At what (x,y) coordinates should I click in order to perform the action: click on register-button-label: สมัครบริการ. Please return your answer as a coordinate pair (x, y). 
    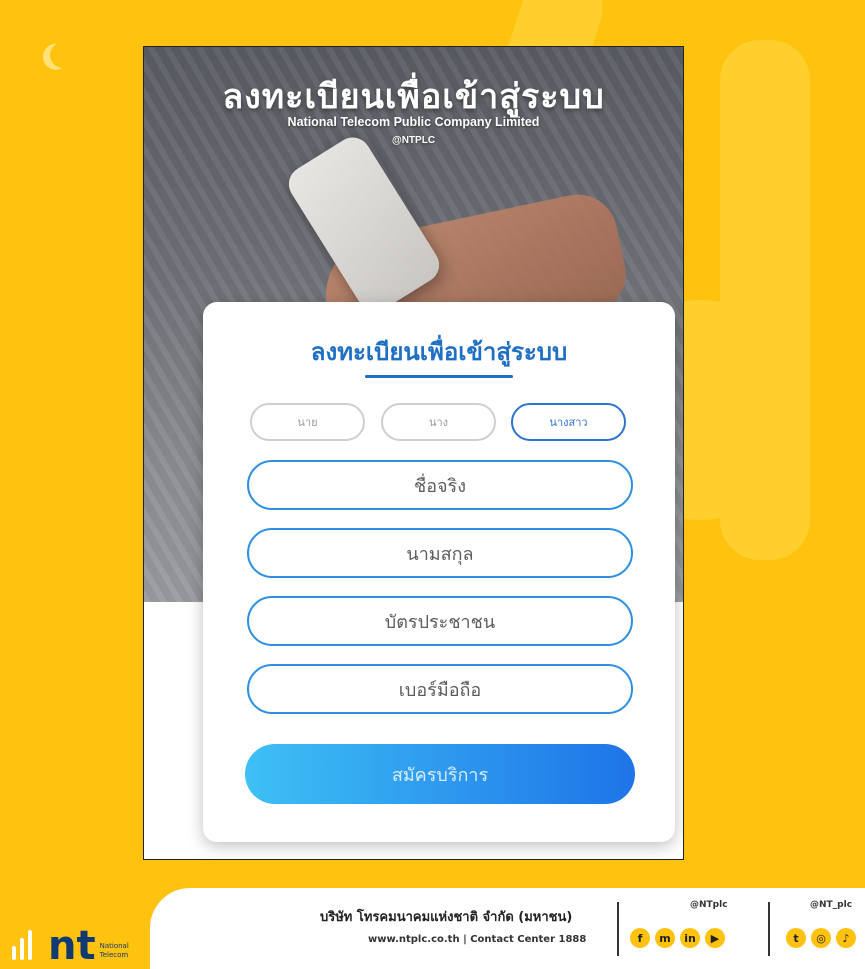
    Looking at the image, I should click on (440, 775).